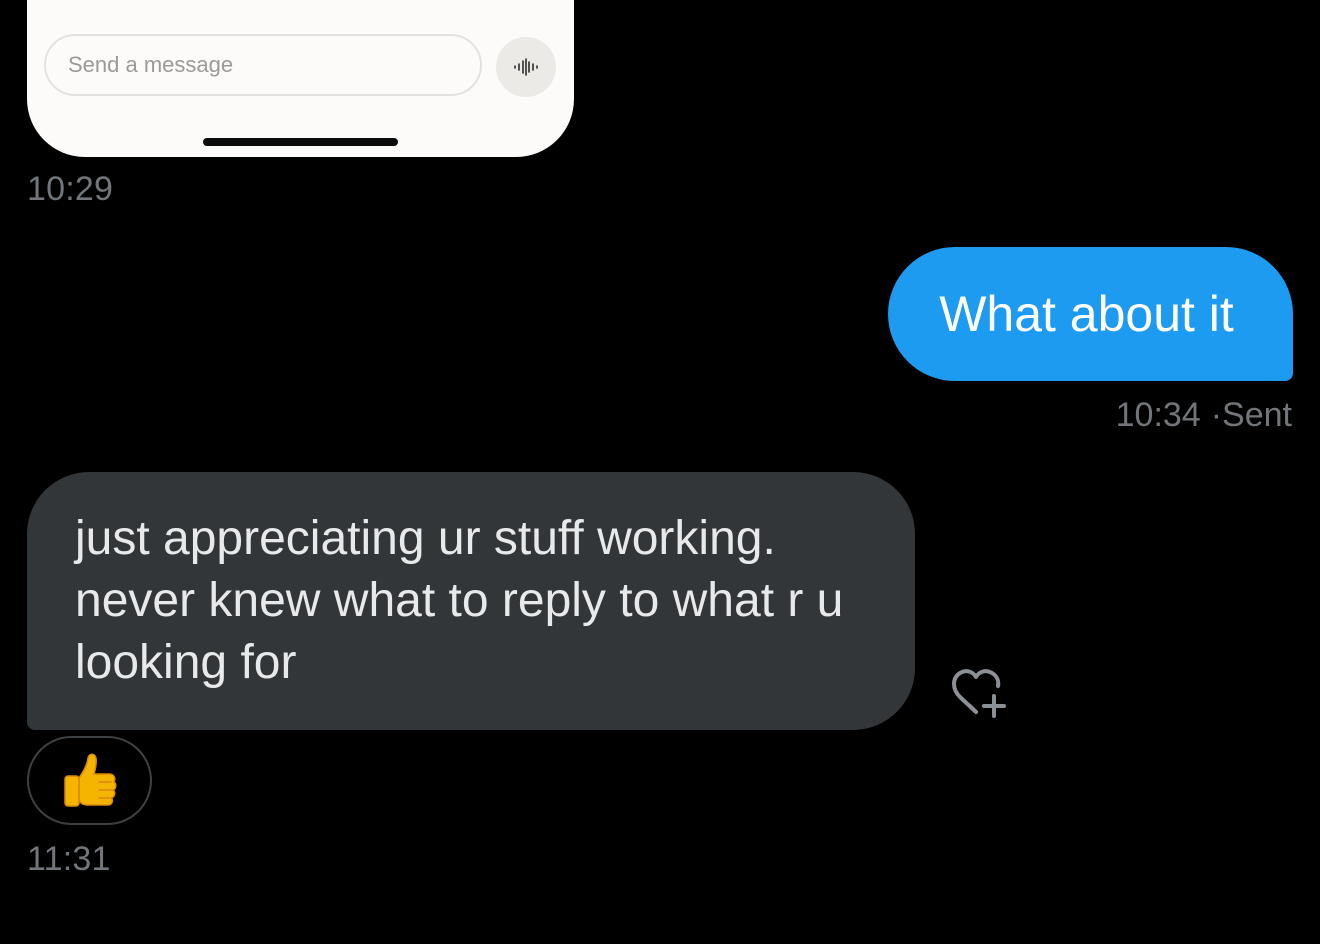 Image resolution: width=1320 pixels, height=944 pixels. I want to click on shared-screenshot-image: Send a message, so click(300, 78).